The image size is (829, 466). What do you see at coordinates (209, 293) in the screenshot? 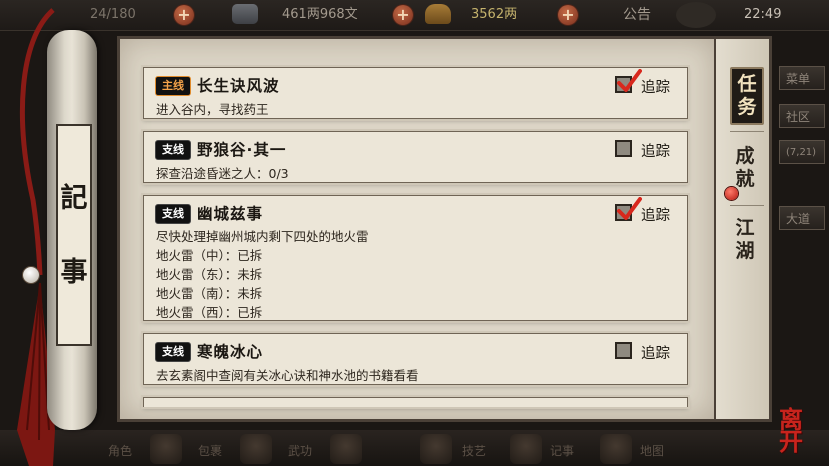
I see `quest-subtask: 地火雷（南）：未拆` at bounding box center [209, 293].